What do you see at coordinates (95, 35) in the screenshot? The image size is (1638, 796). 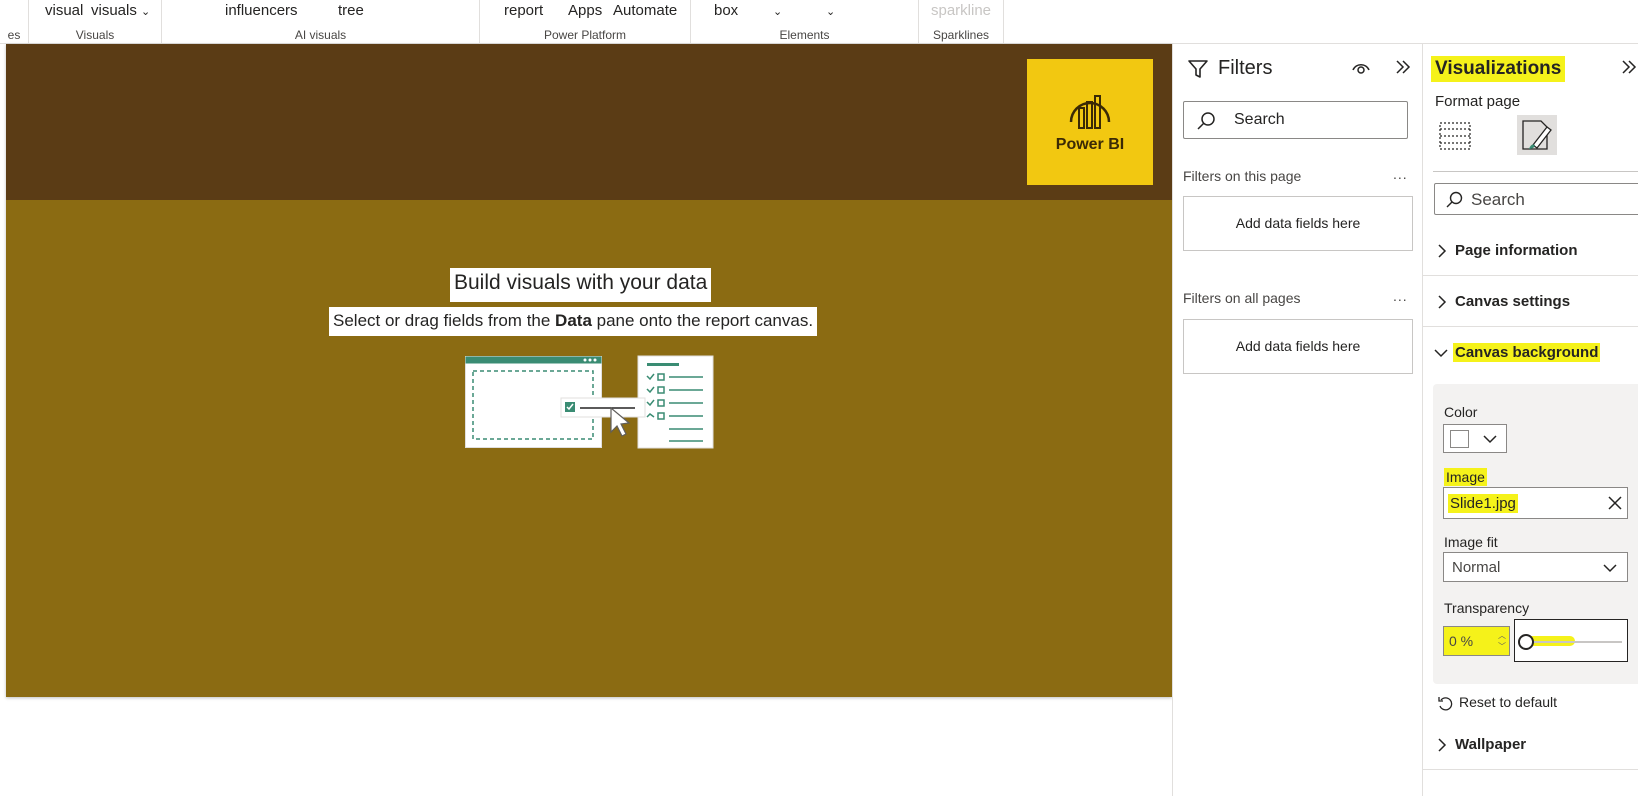 I see `ribbon-group-label: Visuals` at bounding box center [95, 35].